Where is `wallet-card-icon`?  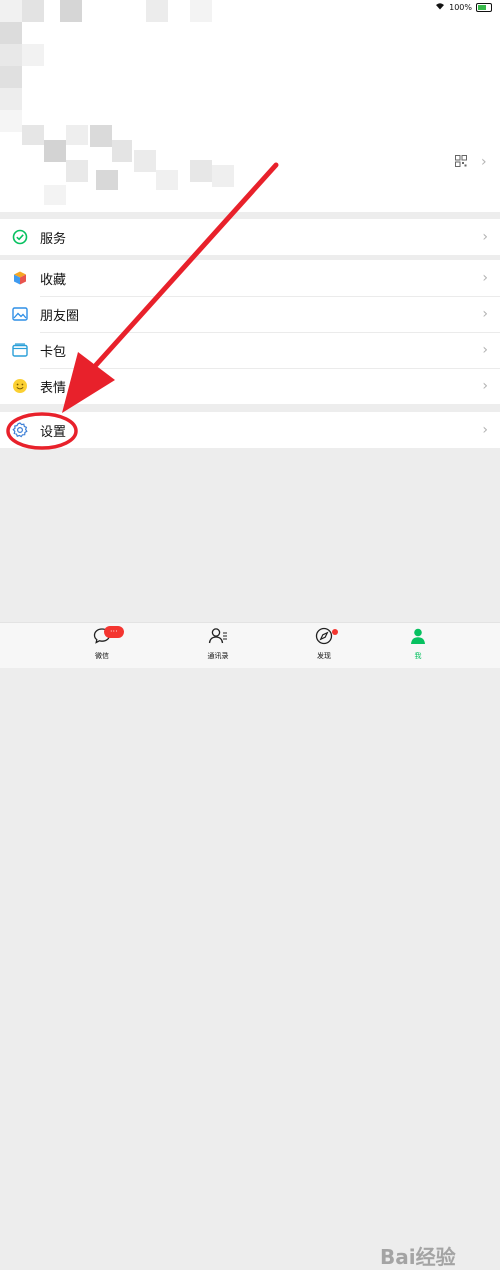 wallet-card-icon is located at coordinates (20, 350).